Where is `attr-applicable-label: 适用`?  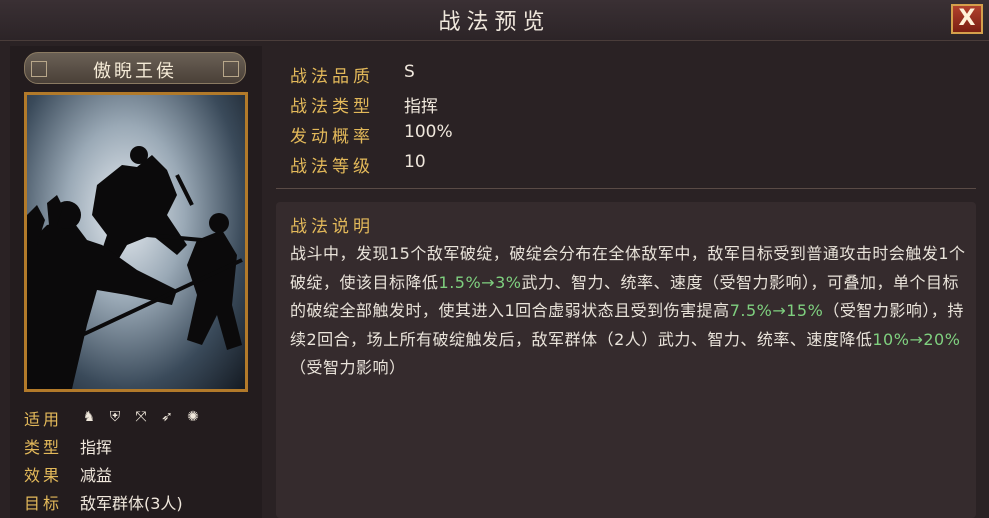 attr-applicable-label: 适用 is located at coordinates (43, 419).